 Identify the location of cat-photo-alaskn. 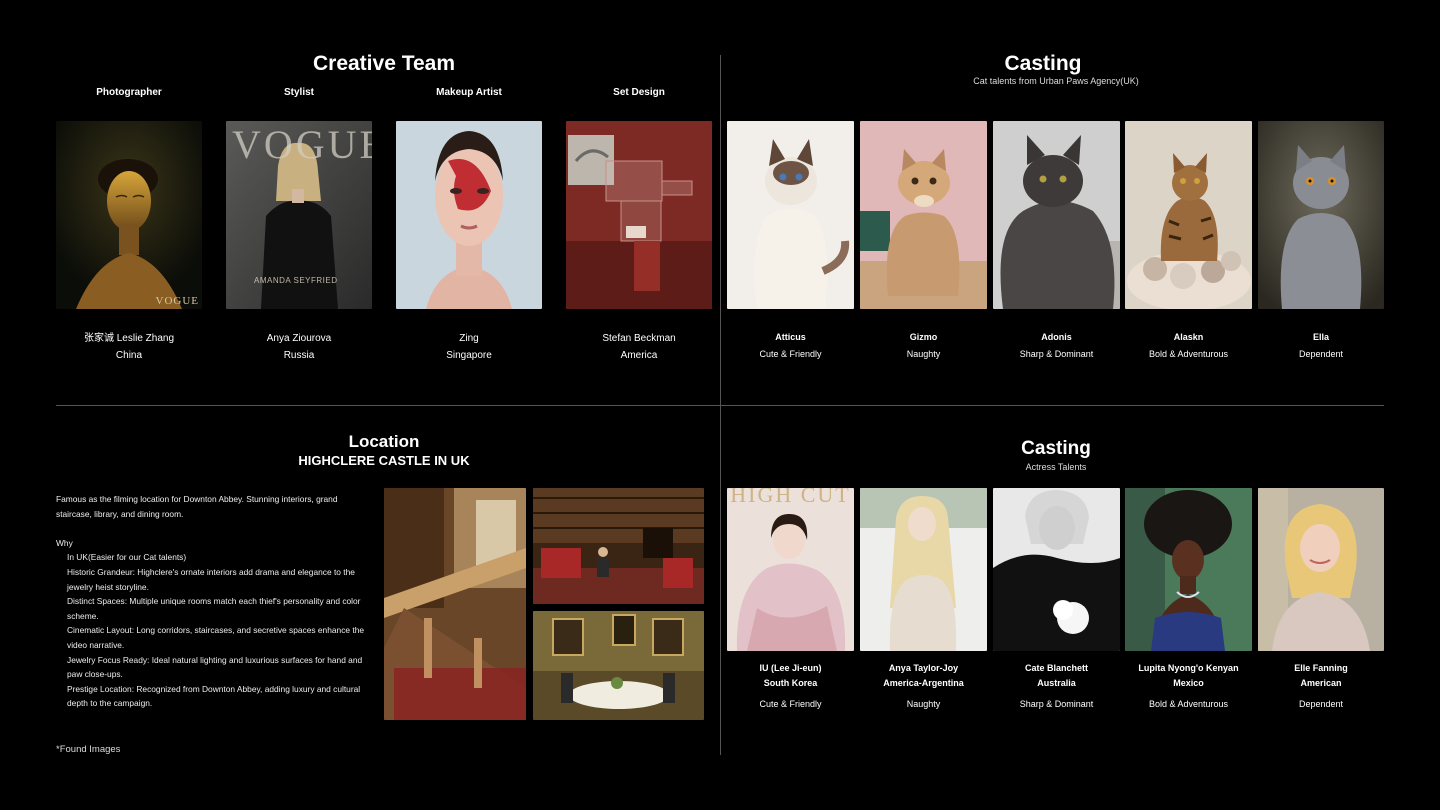
(1188, 215).